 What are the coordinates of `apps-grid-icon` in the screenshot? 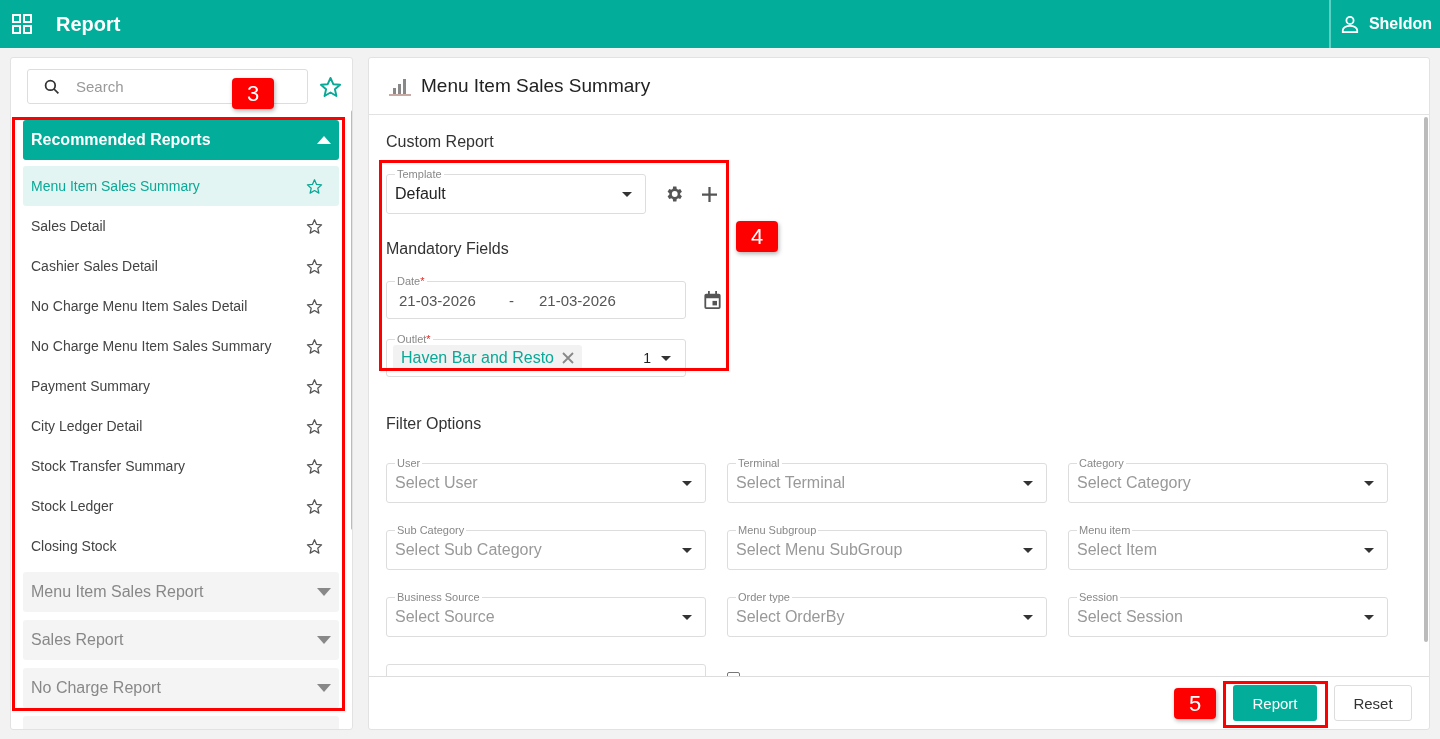 It's located at (22, 24).